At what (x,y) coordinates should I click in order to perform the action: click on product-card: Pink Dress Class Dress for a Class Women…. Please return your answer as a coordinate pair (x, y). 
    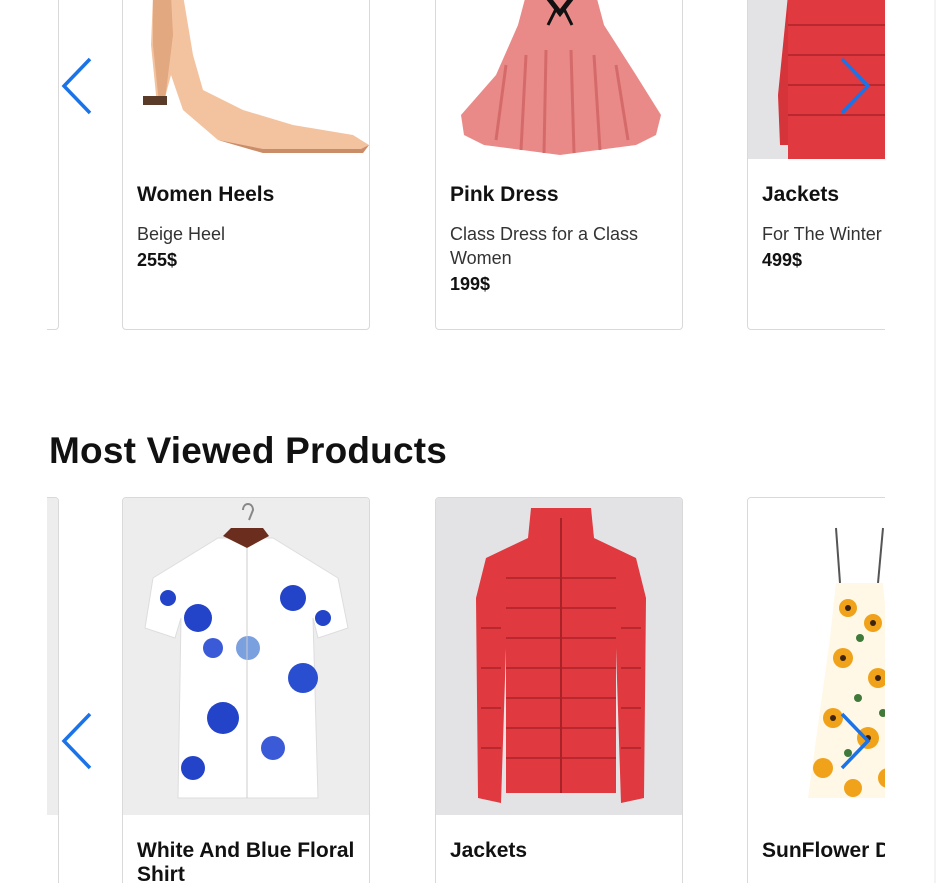
    Looking at the image, I should click on (559, 165).